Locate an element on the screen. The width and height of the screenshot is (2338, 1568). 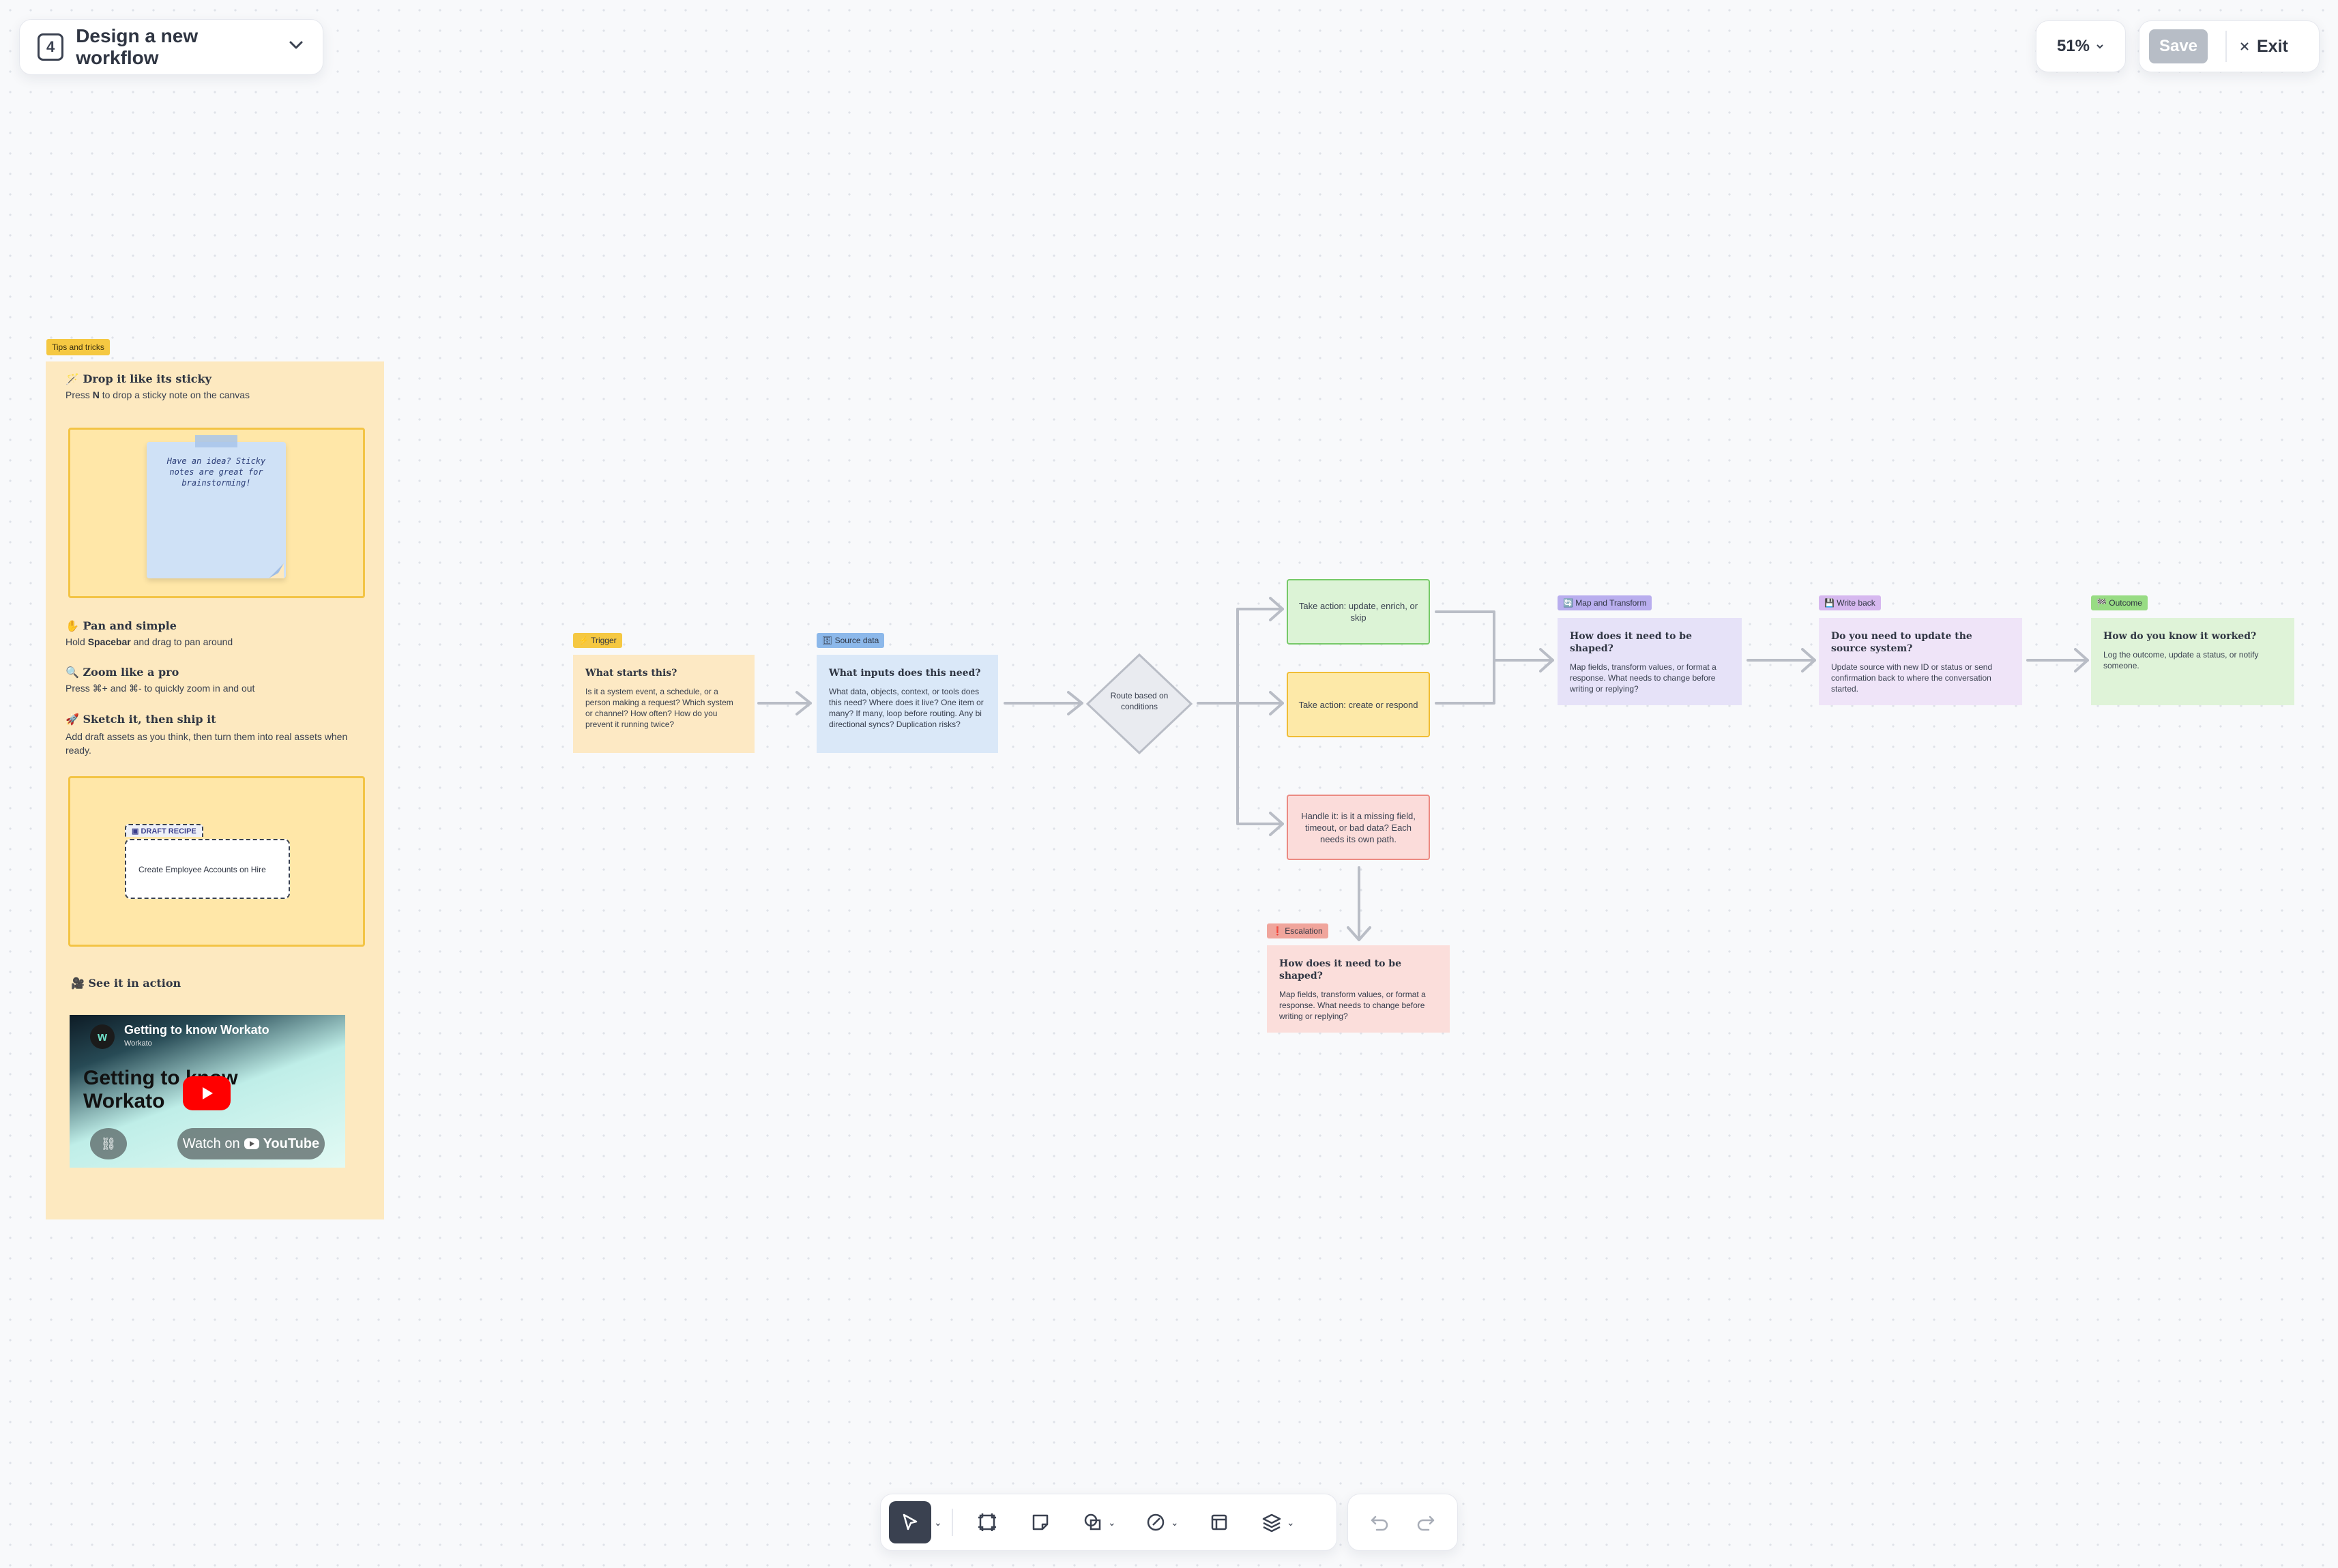
draw-tool: ⌄ is located at coordinates (1161, 1522).